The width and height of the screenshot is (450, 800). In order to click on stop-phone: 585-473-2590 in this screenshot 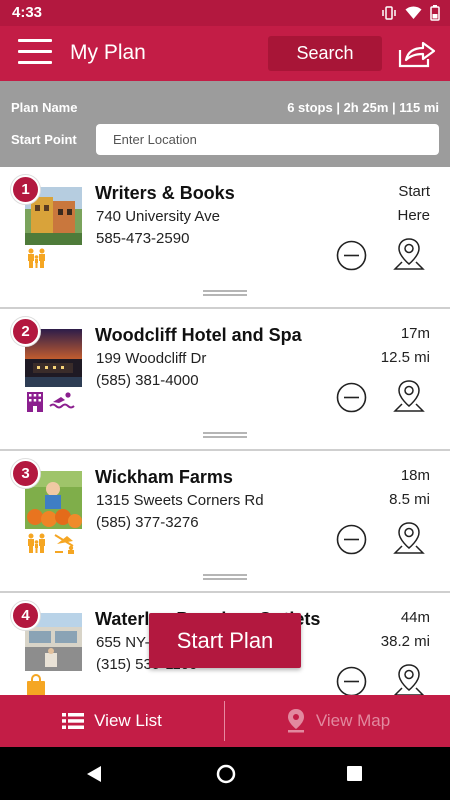, I will do `click(142, 238)`.